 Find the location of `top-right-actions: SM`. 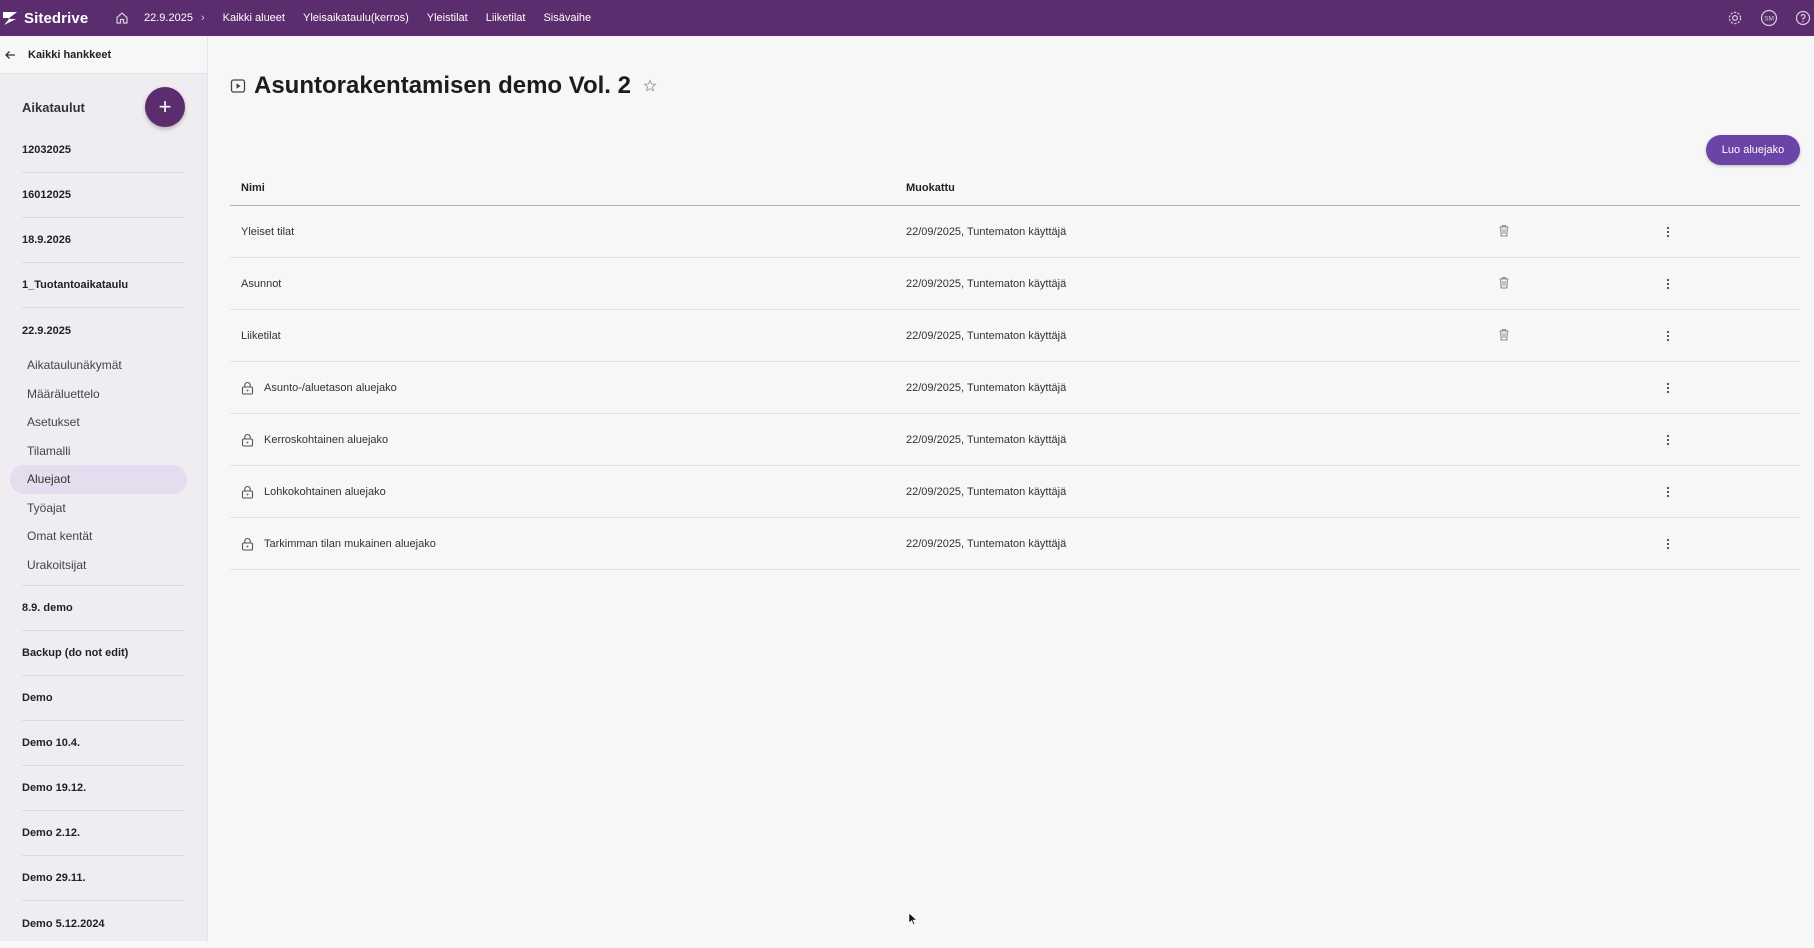

top-right-actions: SM is located at coordinates (1770, 18).